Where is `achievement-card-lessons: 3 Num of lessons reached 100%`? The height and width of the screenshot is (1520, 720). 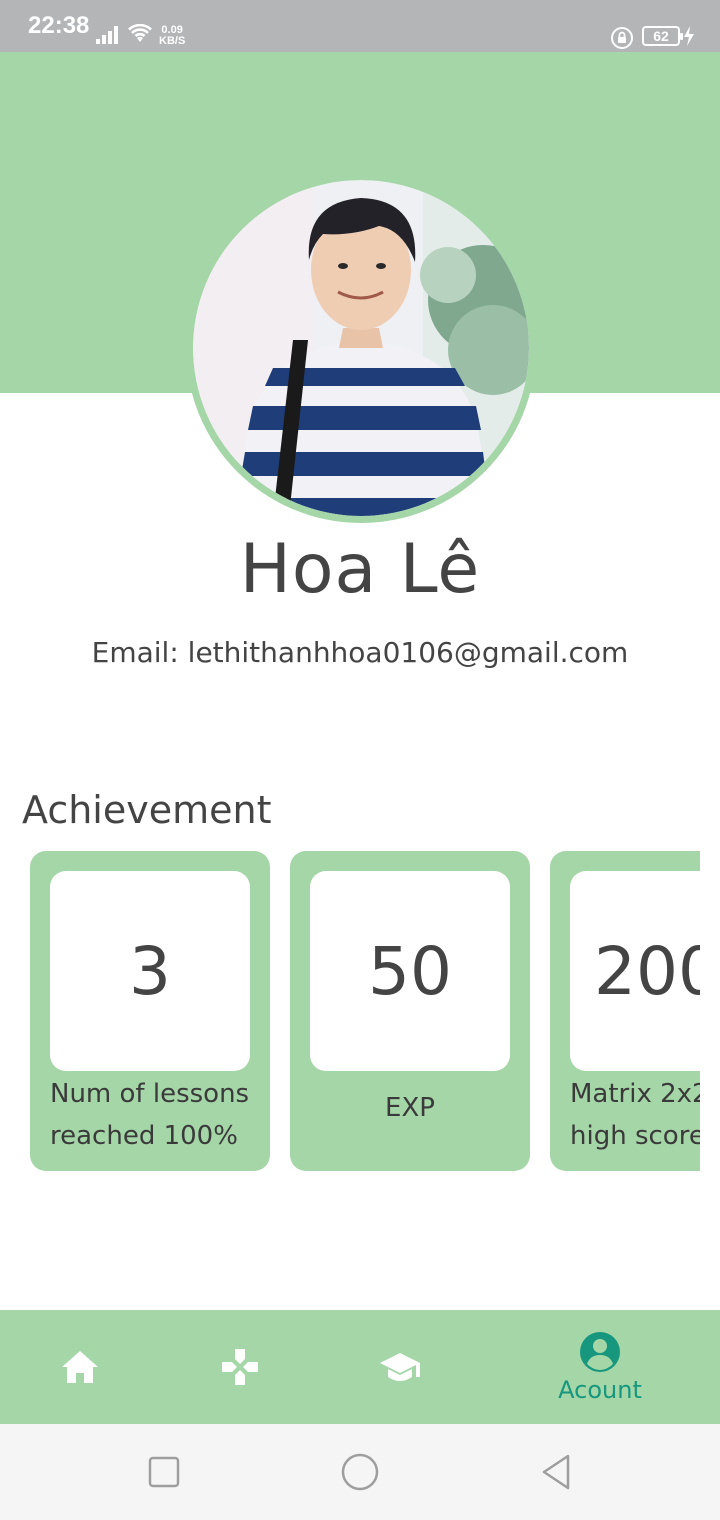
achievement-card-lessons: 3 Num of lessons reached 100% is located at coordinates (150, 1011).